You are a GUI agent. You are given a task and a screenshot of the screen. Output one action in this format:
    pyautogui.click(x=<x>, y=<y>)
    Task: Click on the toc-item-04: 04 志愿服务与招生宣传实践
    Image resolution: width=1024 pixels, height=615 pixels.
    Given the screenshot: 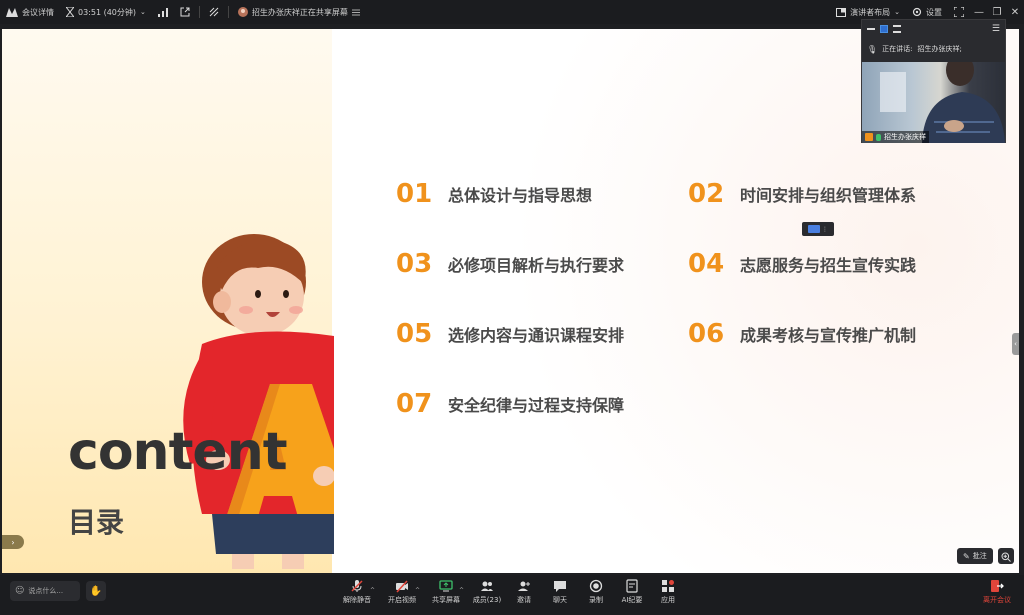 What is the action you would take?
    pyautogui.click(x=802, y=264)
    